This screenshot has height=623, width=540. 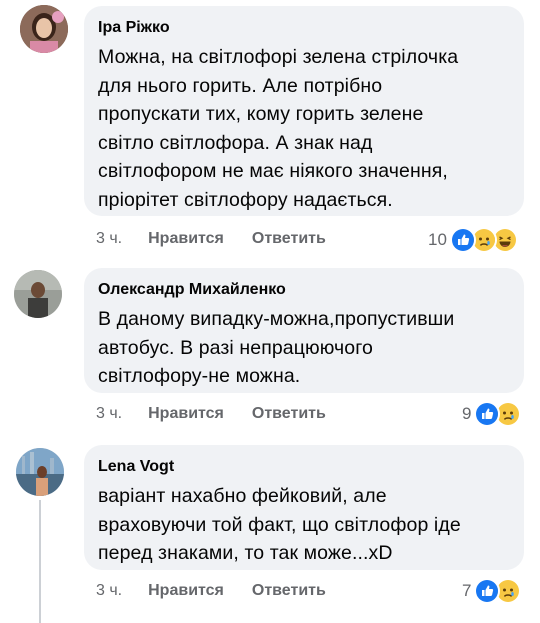 I want to click on comment-author: Олександр Михайленко, so click(x=304, y=289).